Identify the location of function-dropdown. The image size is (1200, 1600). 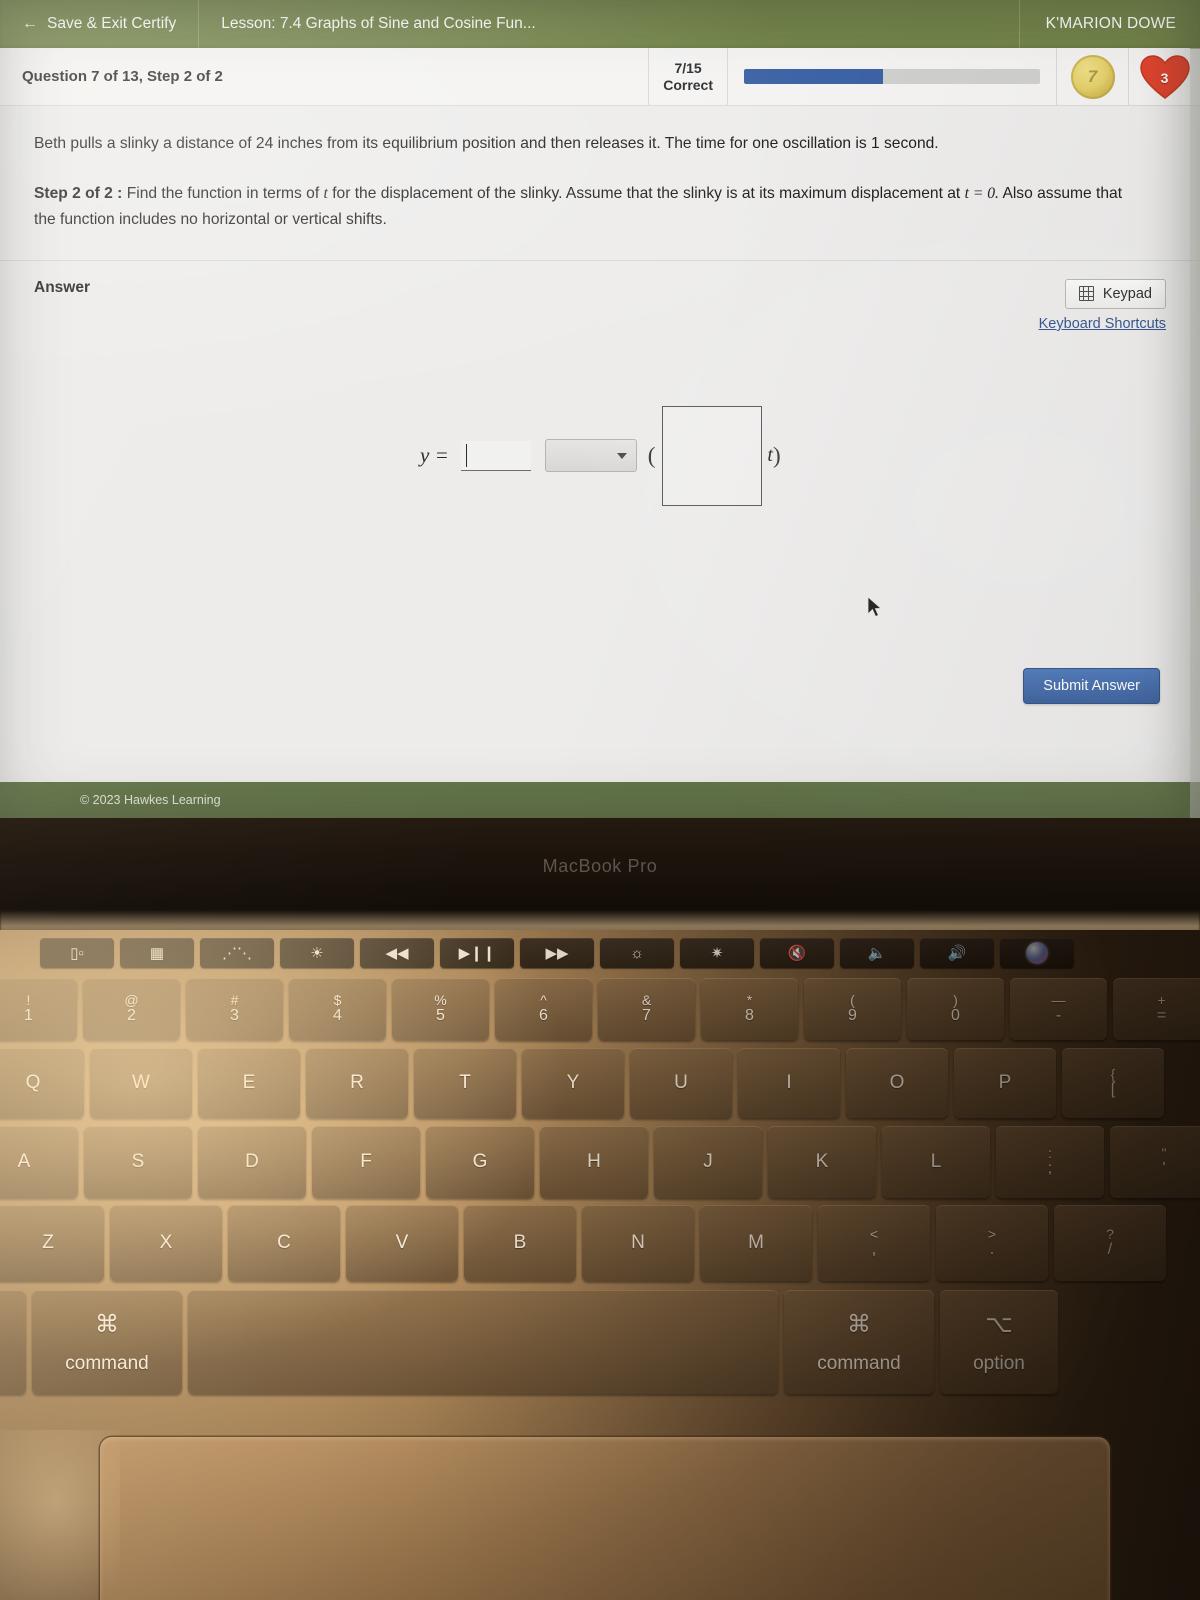
(590, 456).